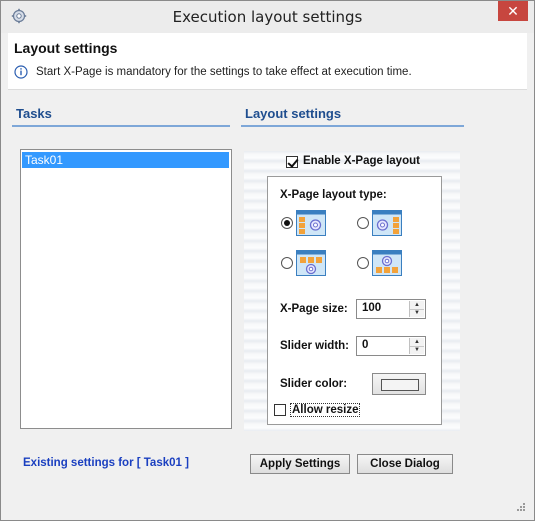 The image size is (535, 521). Describe the element at coordinates (387, 223) in the screenshot. I see `layout-sidebar-right-icon` at that location.